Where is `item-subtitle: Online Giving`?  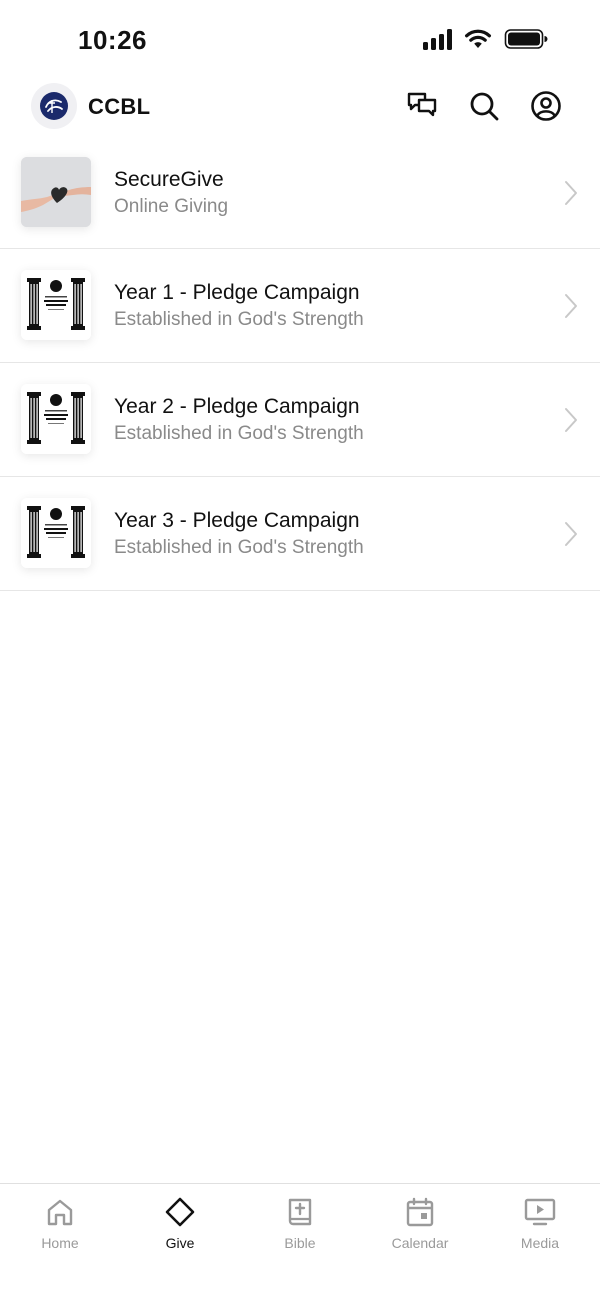
item-subtitle: Online Giving is located at coordinates (171, 206).